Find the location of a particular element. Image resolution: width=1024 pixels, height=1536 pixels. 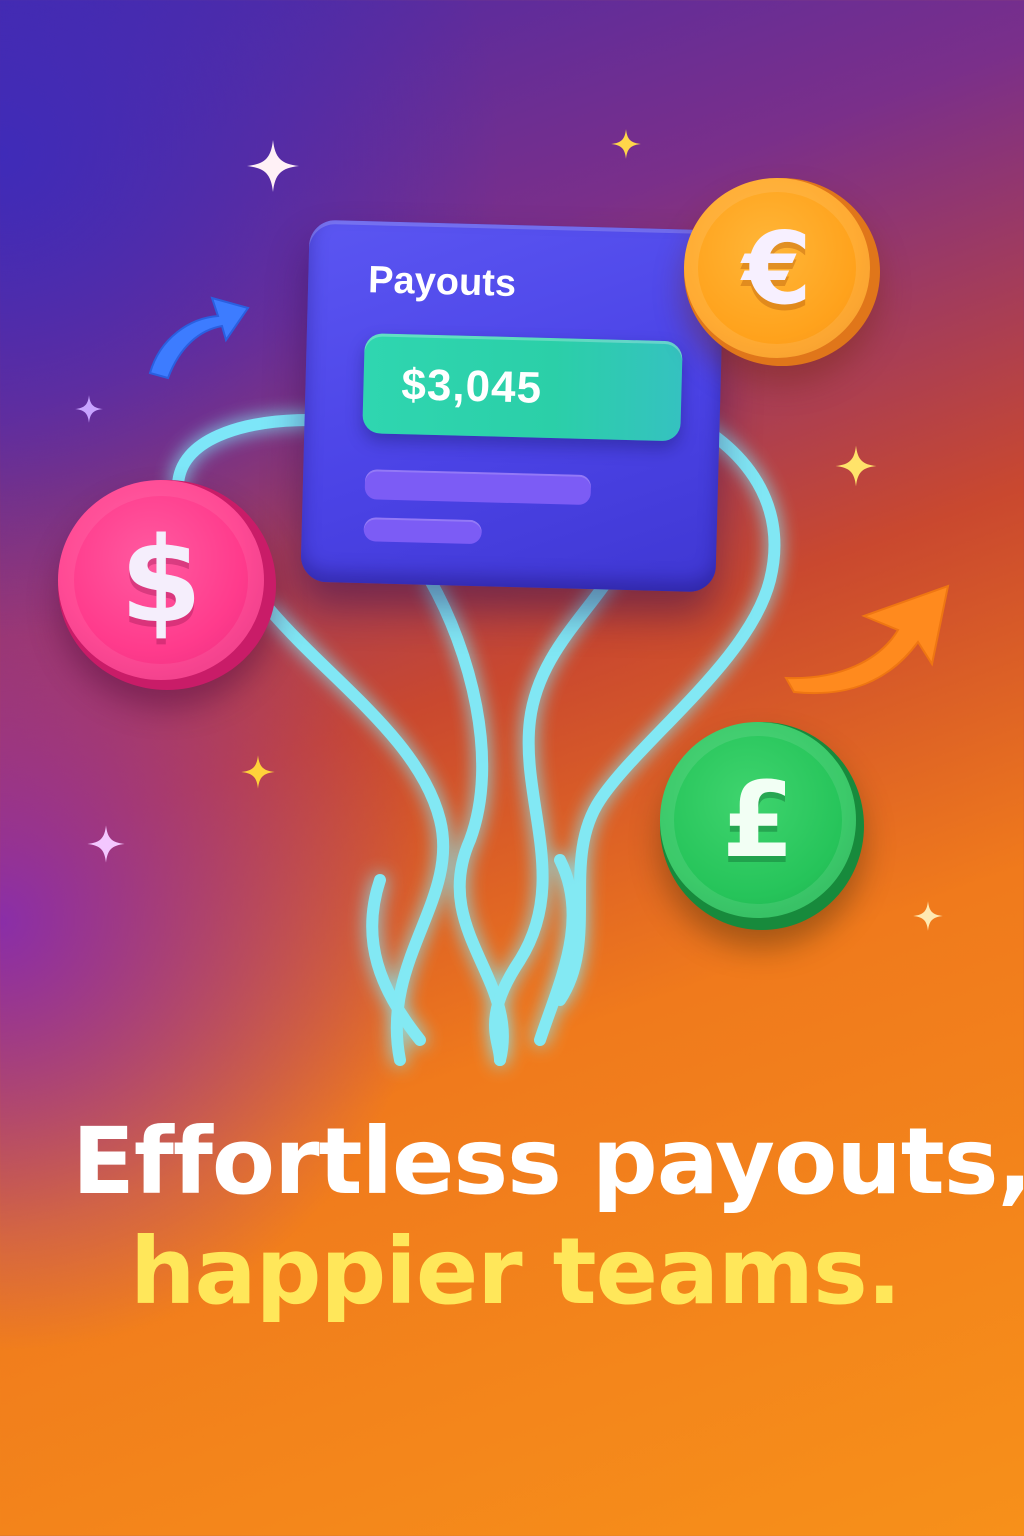

payouts-card: Payouts $3,045 is located at coordinates (512, 406).